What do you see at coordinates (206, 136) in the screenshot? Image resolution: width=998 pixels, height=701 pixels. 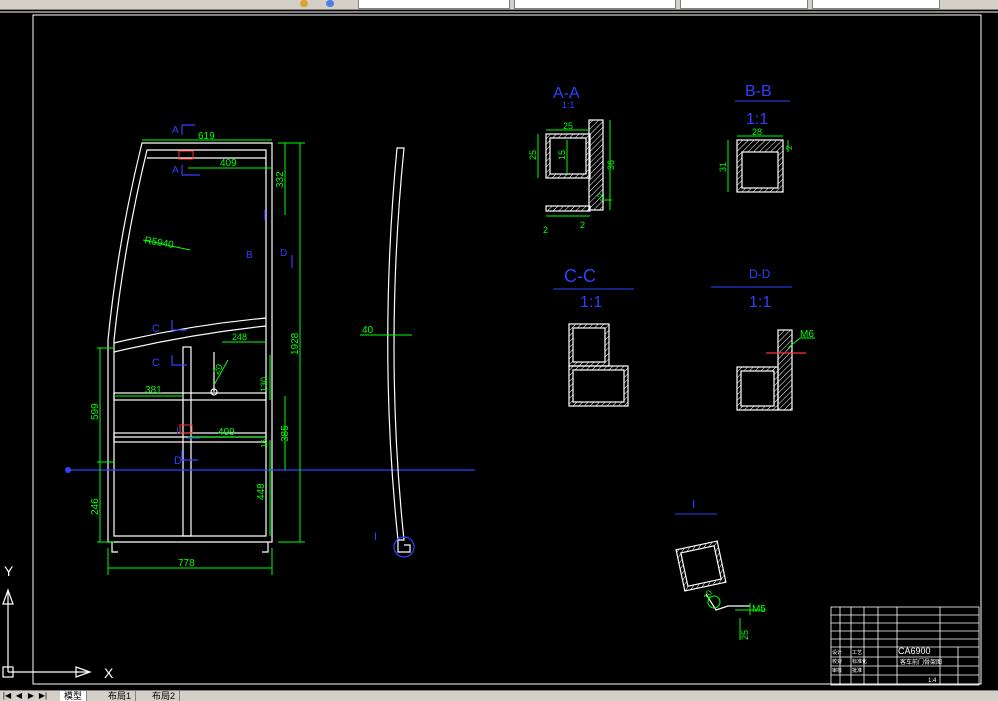 I see `dim-619: 619` at bounding box center [206, 136].